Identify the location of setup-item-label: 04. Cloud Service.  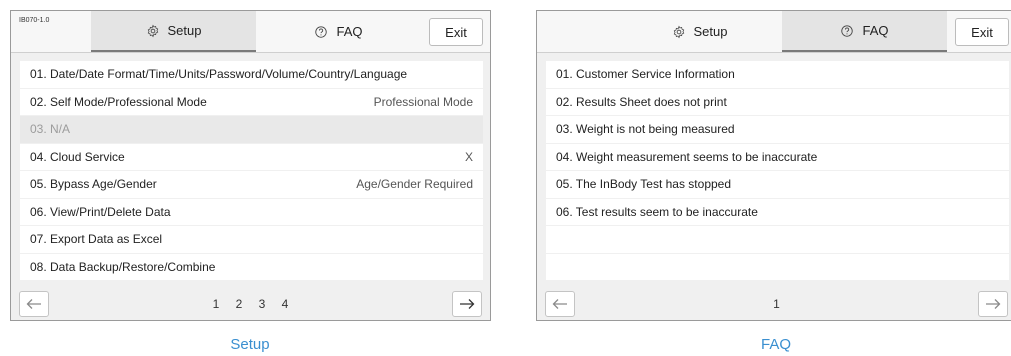
(77, 156).